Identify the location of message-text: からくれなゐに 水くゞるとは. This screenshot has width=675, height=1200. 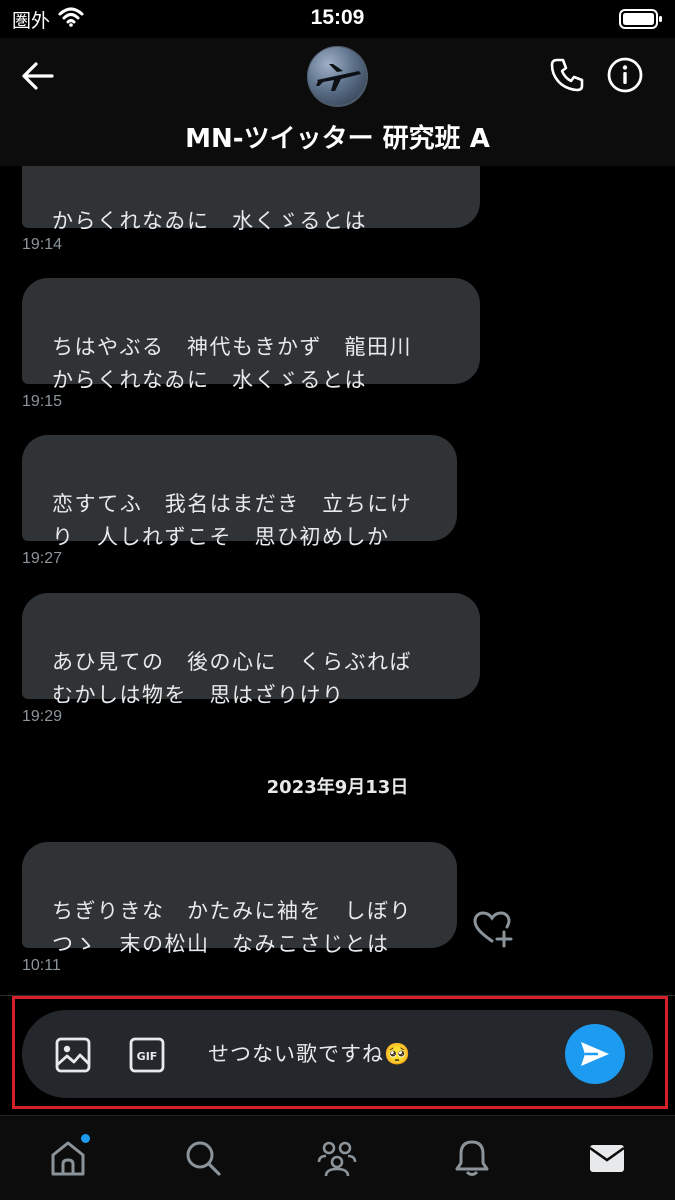
(209, 221).